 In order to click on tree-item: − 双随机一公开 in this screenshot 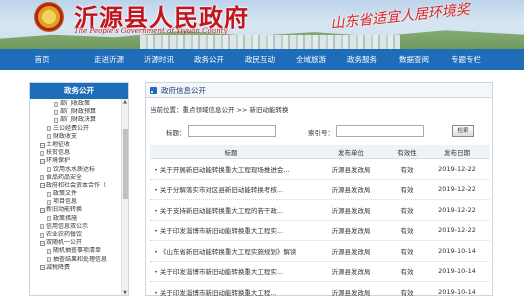, I will do `click(76, 243)`.